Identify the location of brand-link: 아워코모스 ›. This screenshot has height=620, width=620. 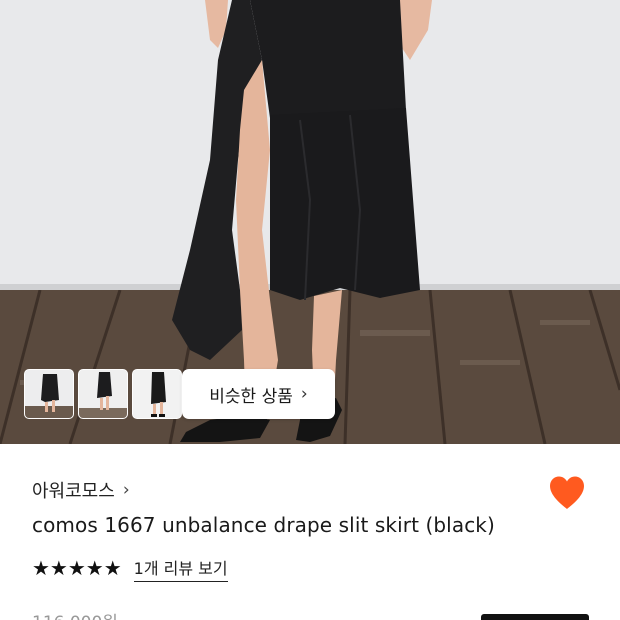
(81, 490).